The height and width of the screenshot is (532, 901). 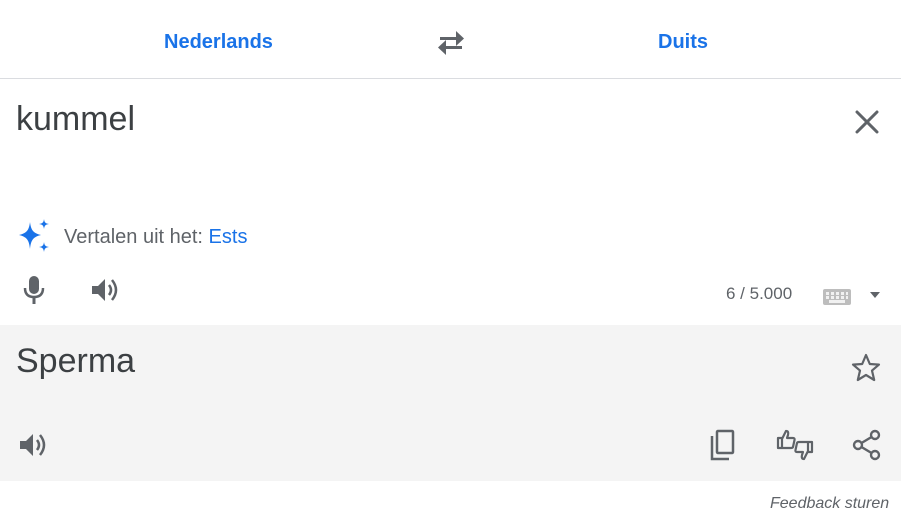 I want to click on source-language-button: Nederlands, so click(x=218, y=42).